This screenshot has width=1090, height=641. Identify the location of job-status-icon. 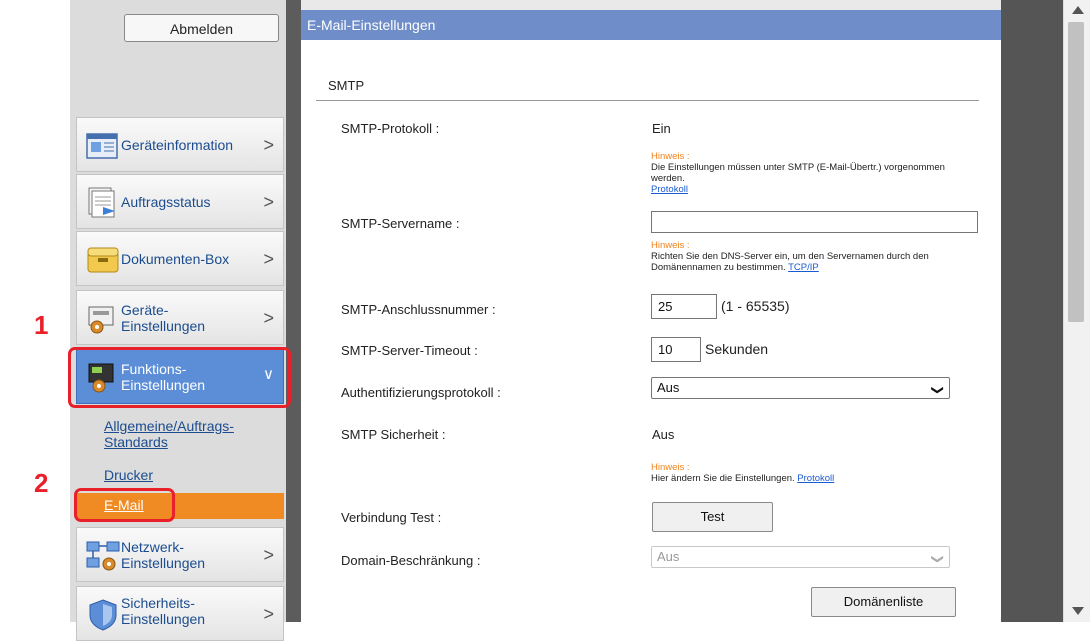
(101, 202).